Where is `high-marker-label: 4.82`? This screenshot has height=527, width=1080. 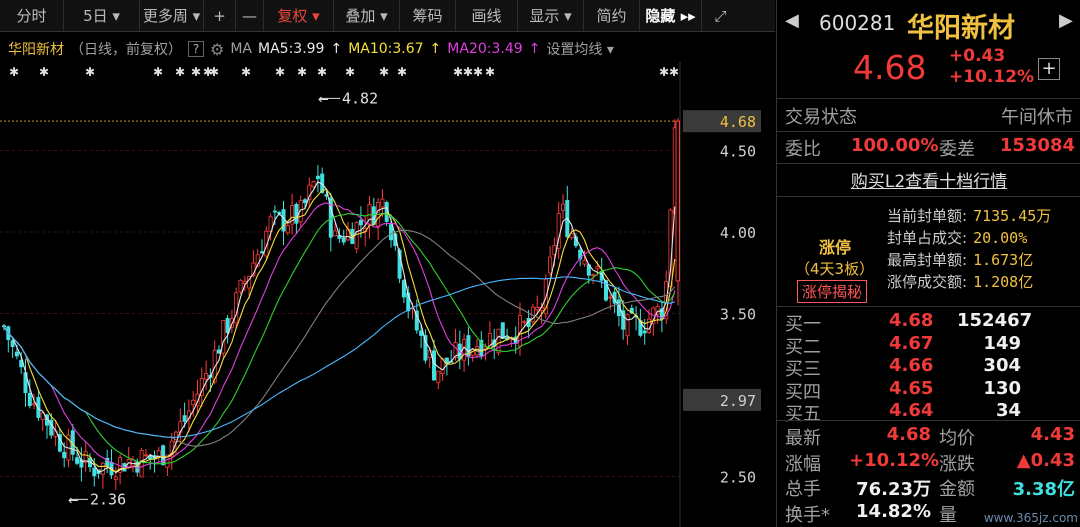
high-marker-label: 4.82 is located at coordinates (360, 98).